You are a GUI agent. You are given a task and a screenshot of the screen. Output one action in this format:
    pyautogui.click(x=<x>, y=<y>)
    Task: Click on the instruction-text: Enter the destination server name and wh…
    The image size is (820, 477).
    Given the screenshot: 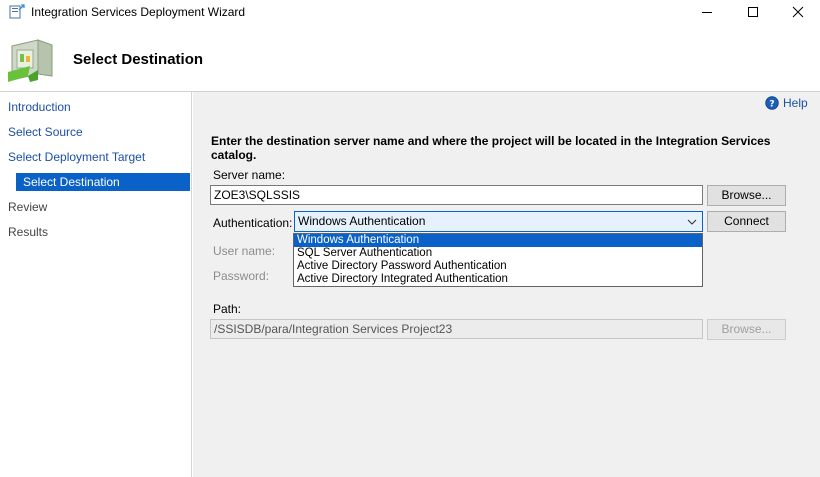 What is the action you would take?
    pyautogui.click(x=491, y=148)
    